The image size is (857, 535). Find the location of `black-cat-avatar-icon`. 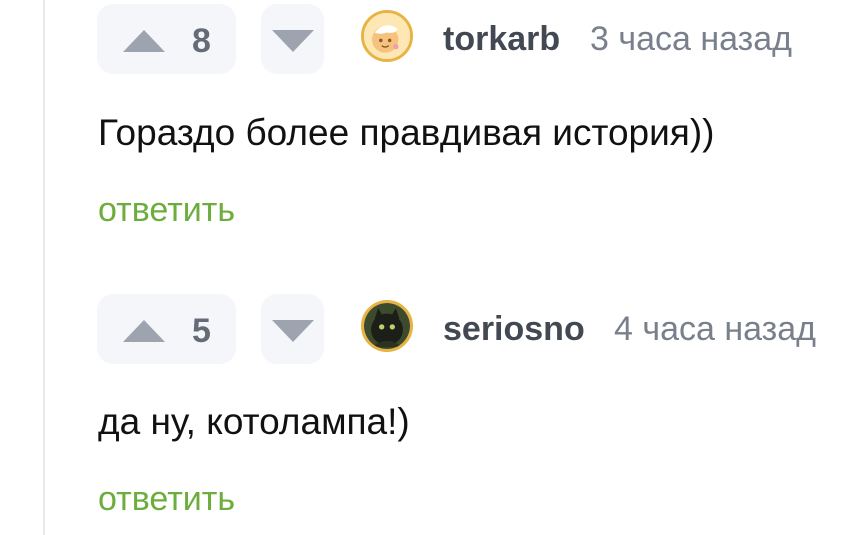

black-cat-avatar-icon is located at coordinates (387, 326).